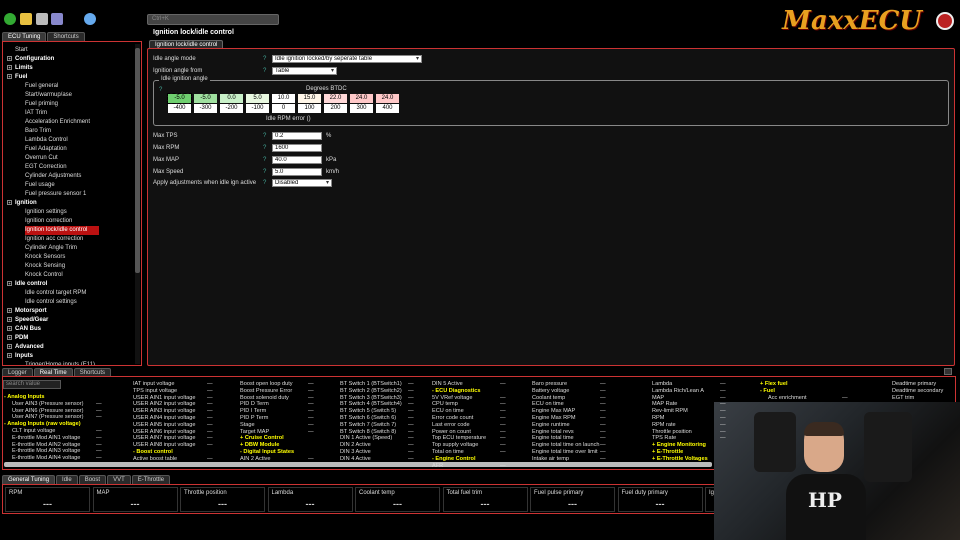  I want to click on realtime-label: Error code count, so click(452, 418).